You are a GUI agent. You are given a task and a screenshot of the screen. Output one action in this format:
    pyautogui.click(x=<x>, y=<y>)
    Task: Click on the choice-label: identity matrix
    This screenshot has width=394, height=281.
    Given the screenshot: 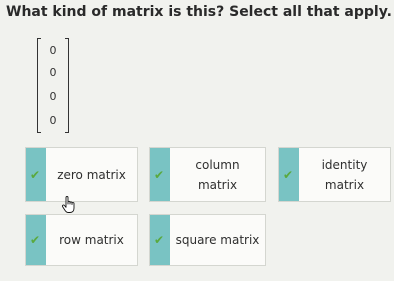 What is the action you would take?
    pyautogui.click(x=344, y=174)
    